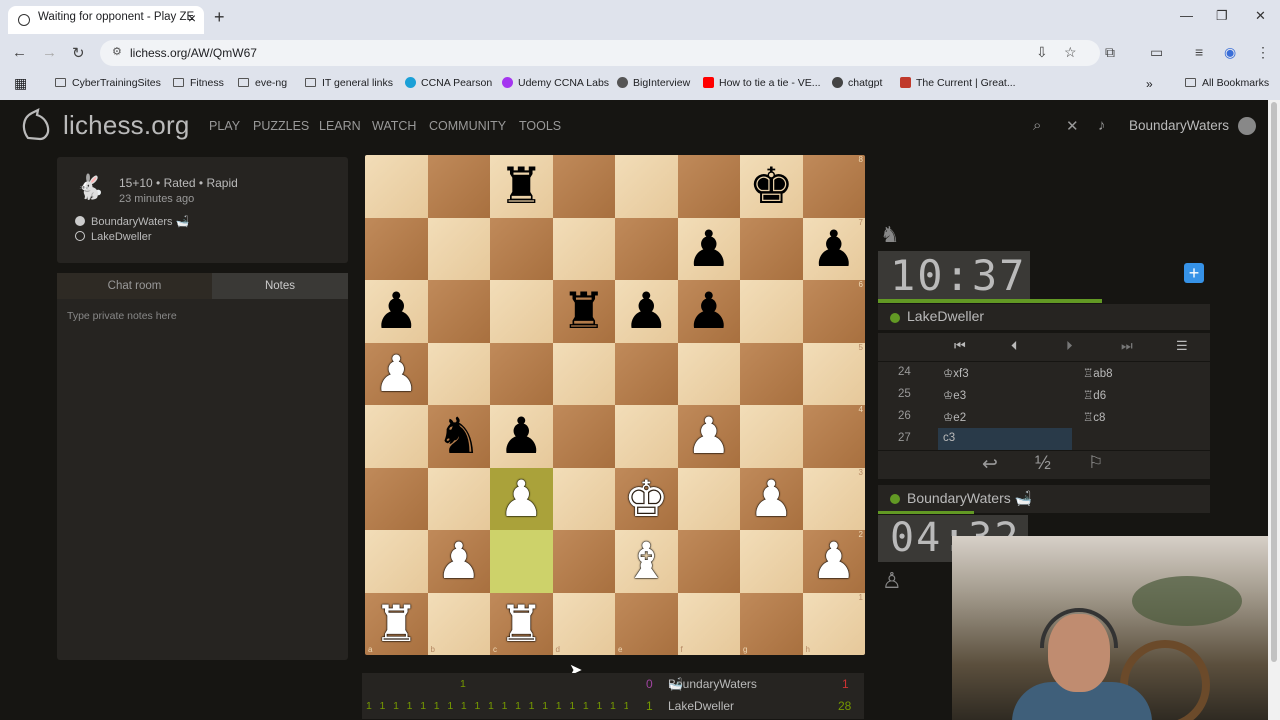  I want to click on first-move-icon: ⏮, so click(960, 346).